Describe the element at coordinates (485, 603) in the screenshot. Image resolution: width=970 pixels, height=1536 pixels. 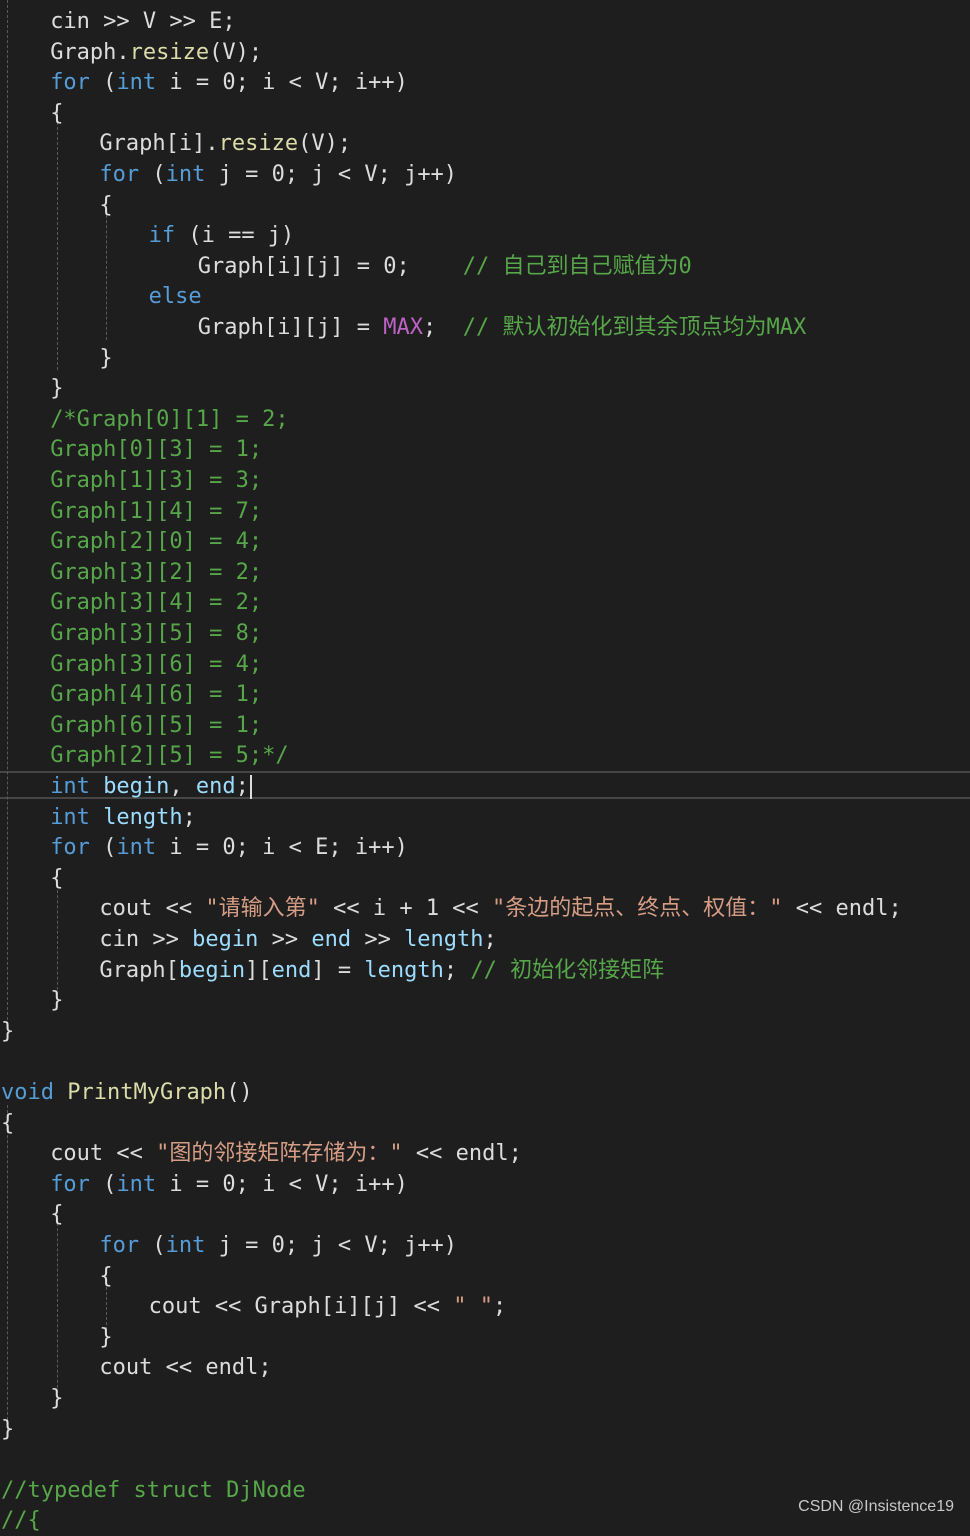
I see `code-line: Graph[3][4] = 2;` at that location.